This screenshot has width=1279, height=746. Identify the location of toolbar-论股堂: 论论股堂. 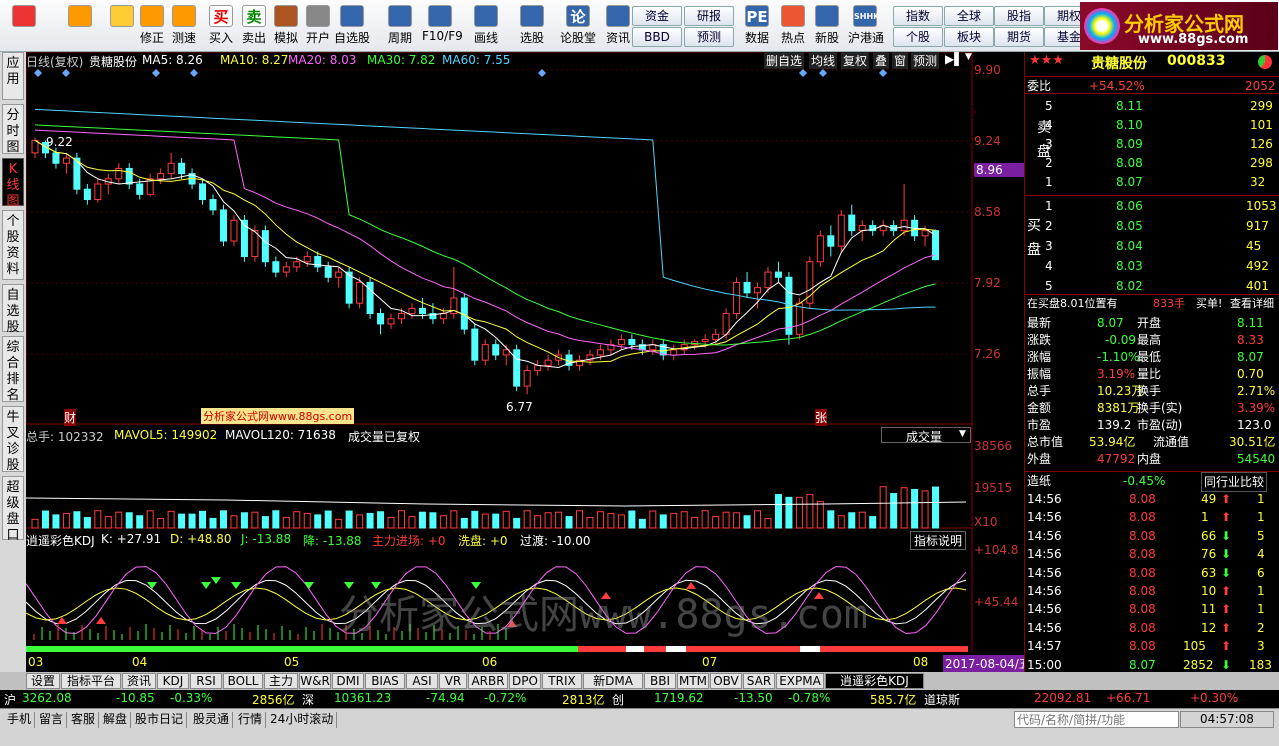
(578, 26).